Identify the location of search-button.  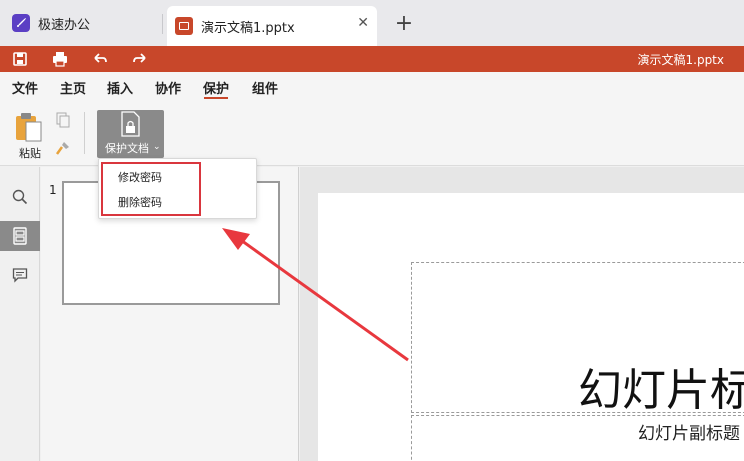
(20, 197).